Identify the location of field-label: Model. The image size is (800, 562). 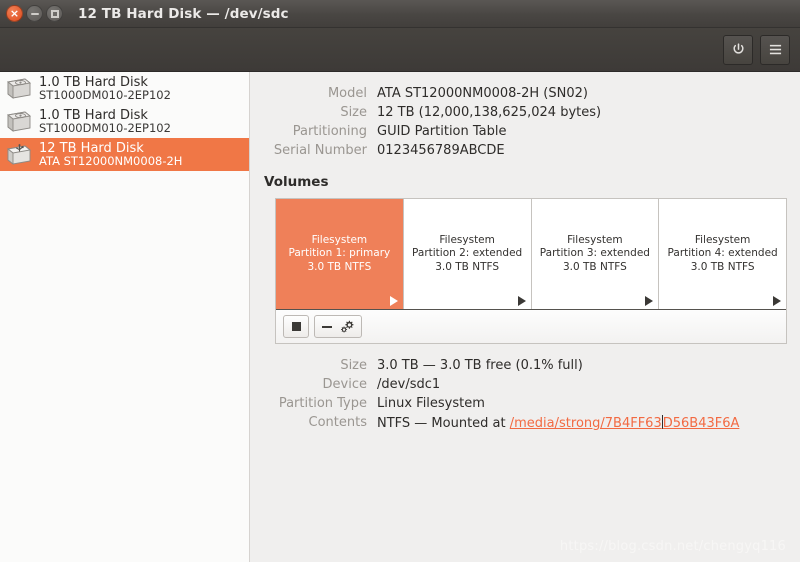
(347, 93).